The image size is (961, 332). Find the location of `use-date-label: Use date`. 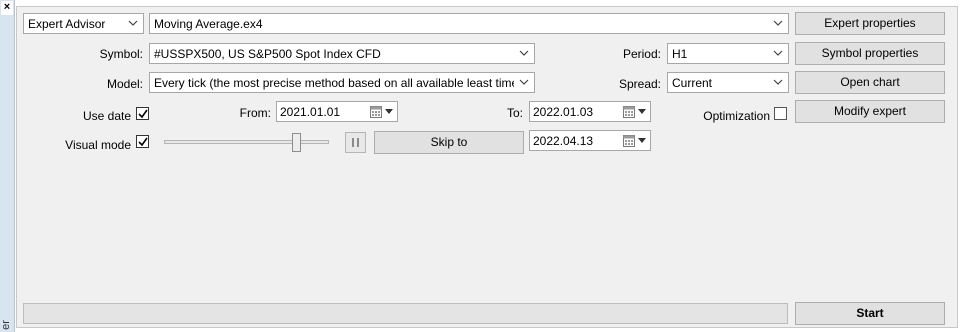

use-date-label: Use date is located at coordinates (106, 116).